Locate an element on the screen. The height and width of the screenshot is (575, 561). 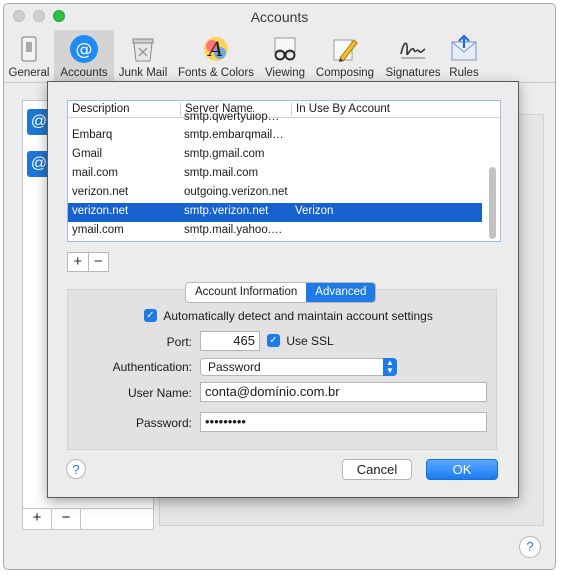
remove-server-button: − is located at coordinates (99, 262).